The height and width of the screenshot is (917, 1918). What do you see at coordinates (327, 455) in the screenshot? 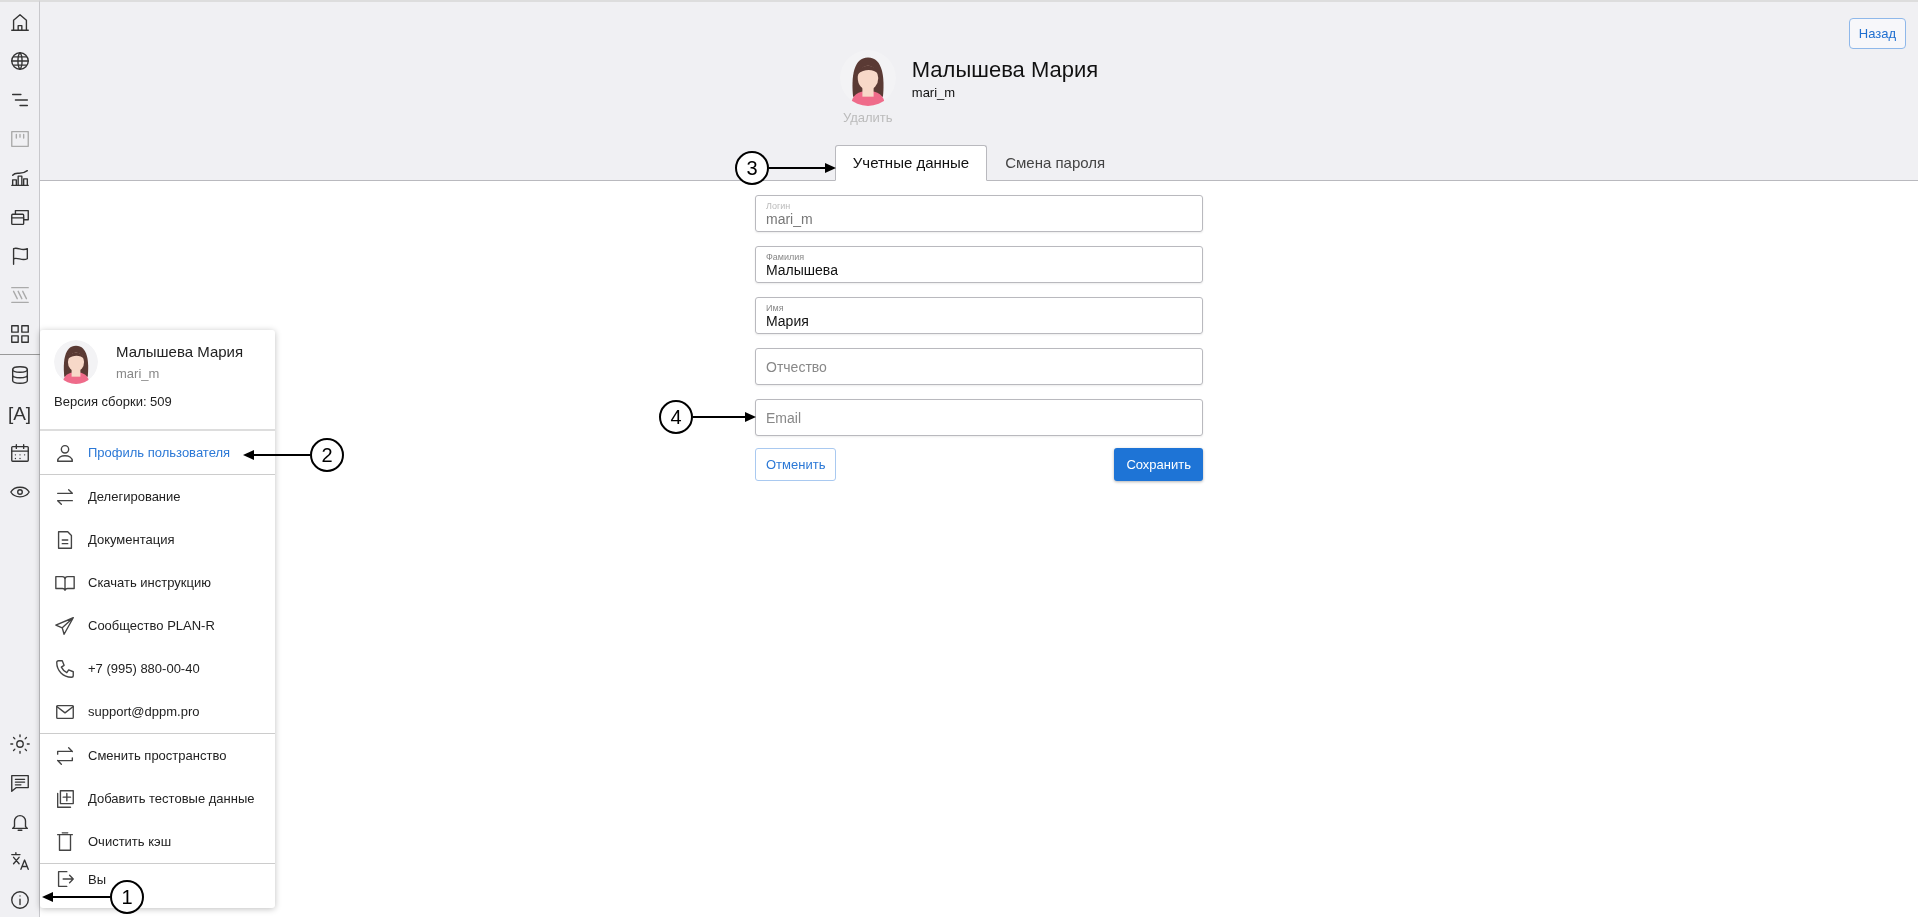
I see `callout-number: 2` at bounding box center [327, 455].